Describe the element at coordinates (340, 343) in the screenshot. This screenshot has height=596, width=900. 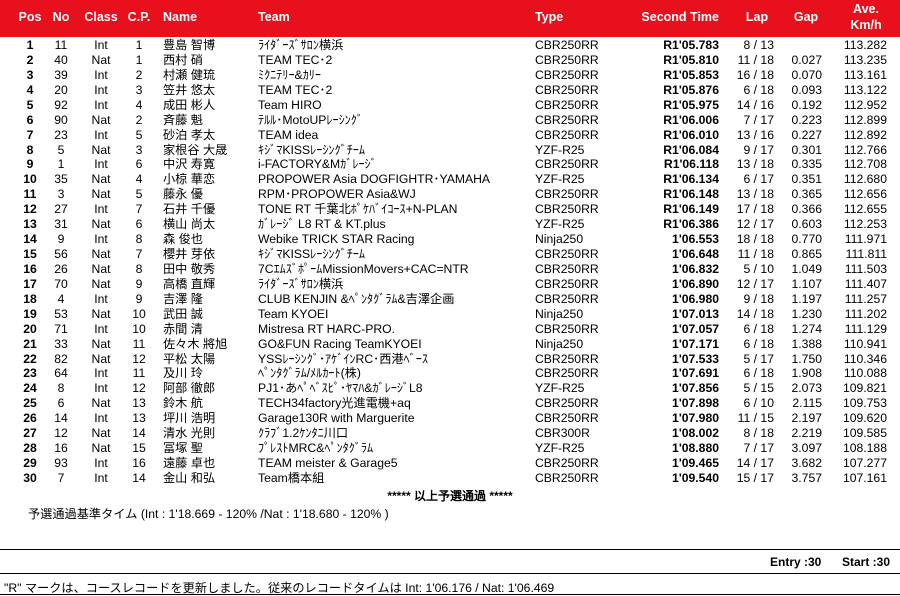
I see `cell-team: GO&FUN Racing TeamKYOEI` at that location.